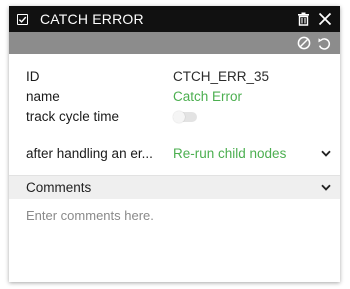 This screenshot has height=289, width=350. I want to click on undo-icon, so click(324, 43).